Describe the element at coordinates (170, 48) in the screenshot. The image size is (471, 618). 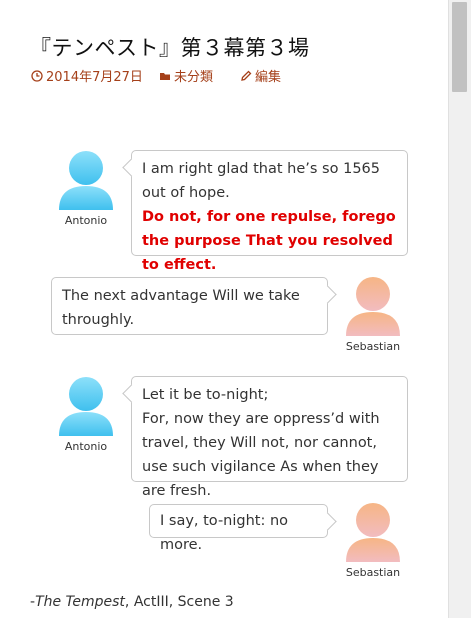
I see `post-title: 『テンペスト』第３幕第３場` at that location.